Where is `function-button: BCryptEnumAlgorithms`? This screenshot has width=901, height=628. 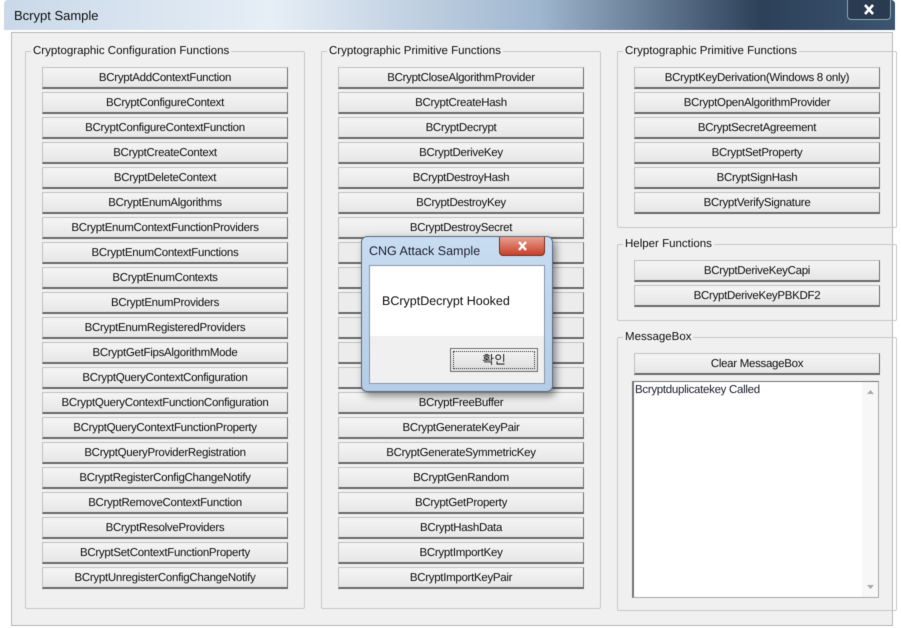
function-button: BCryptEnumAlgorithms is located at coordinates (165, 203).